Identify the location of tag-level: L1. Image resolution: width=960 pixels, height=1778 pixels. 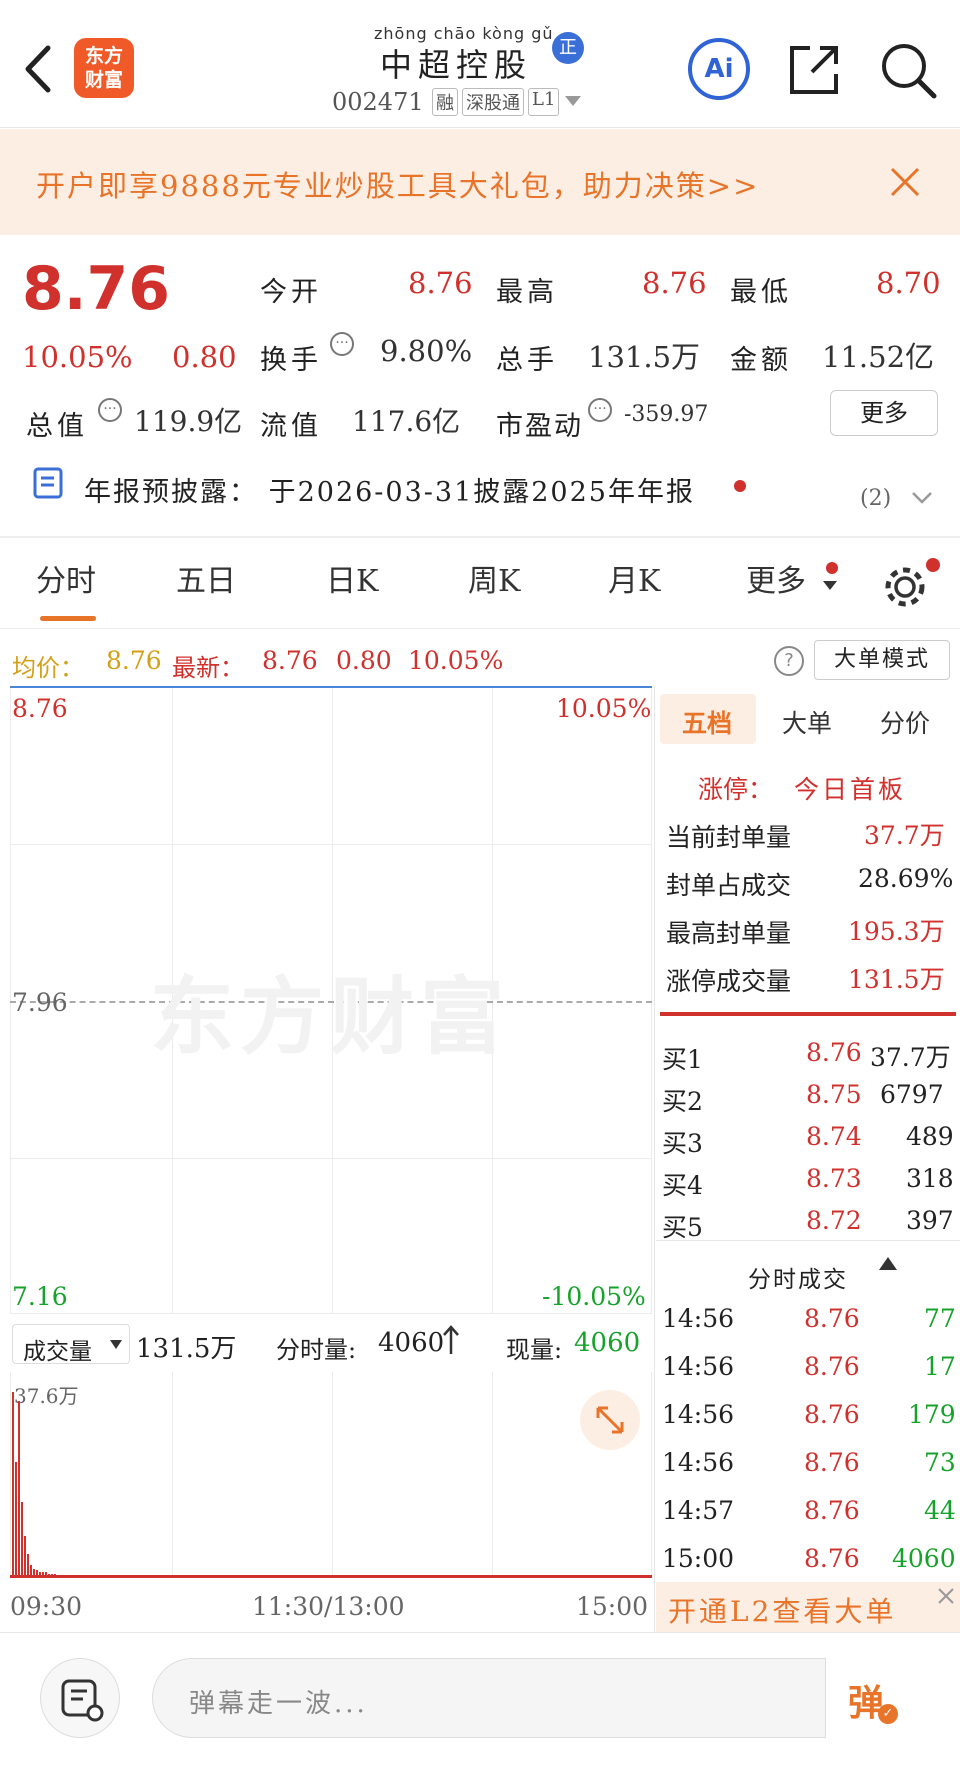
(544, 102).